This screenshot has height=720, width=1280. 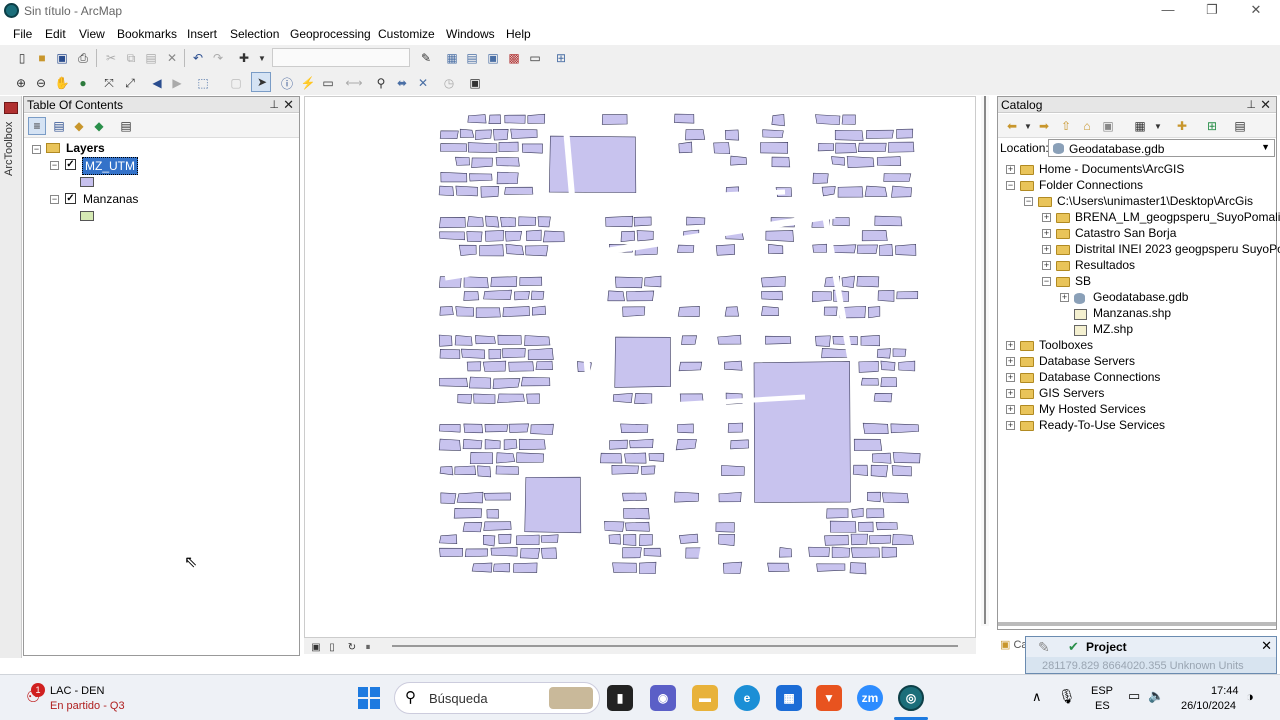 I want to click on arctoolbox-icon: ▩, so click(x=514, y=58).